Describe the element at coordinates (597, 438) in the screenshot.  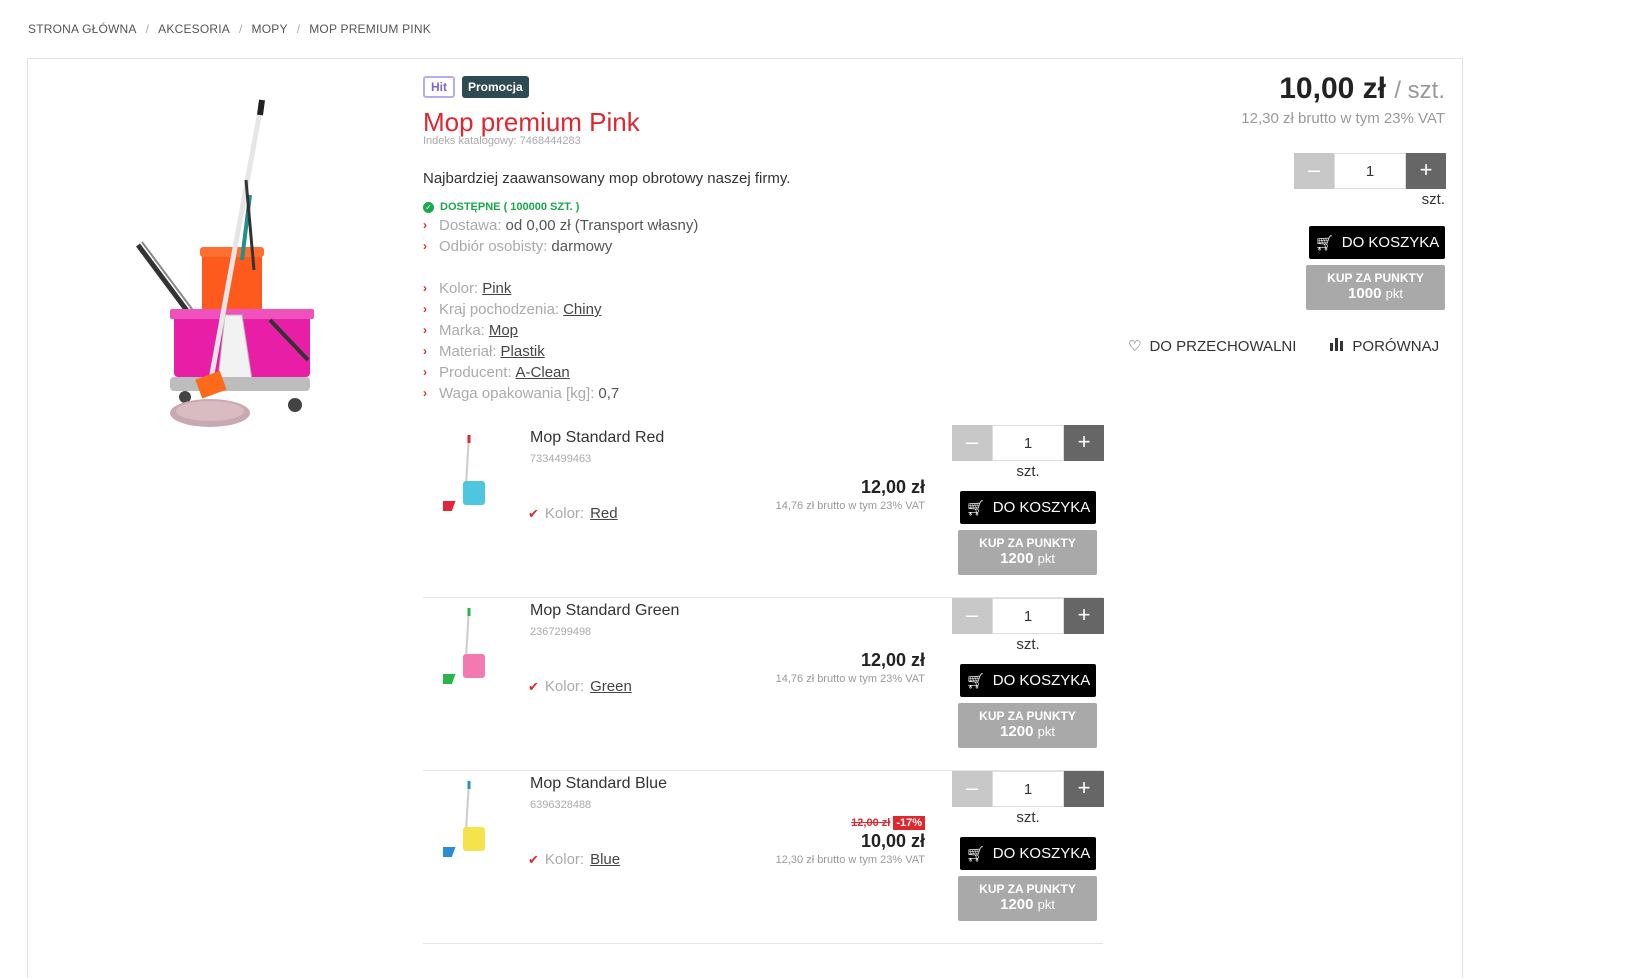
I see `variant-name: Mop Standard Red` at that location.